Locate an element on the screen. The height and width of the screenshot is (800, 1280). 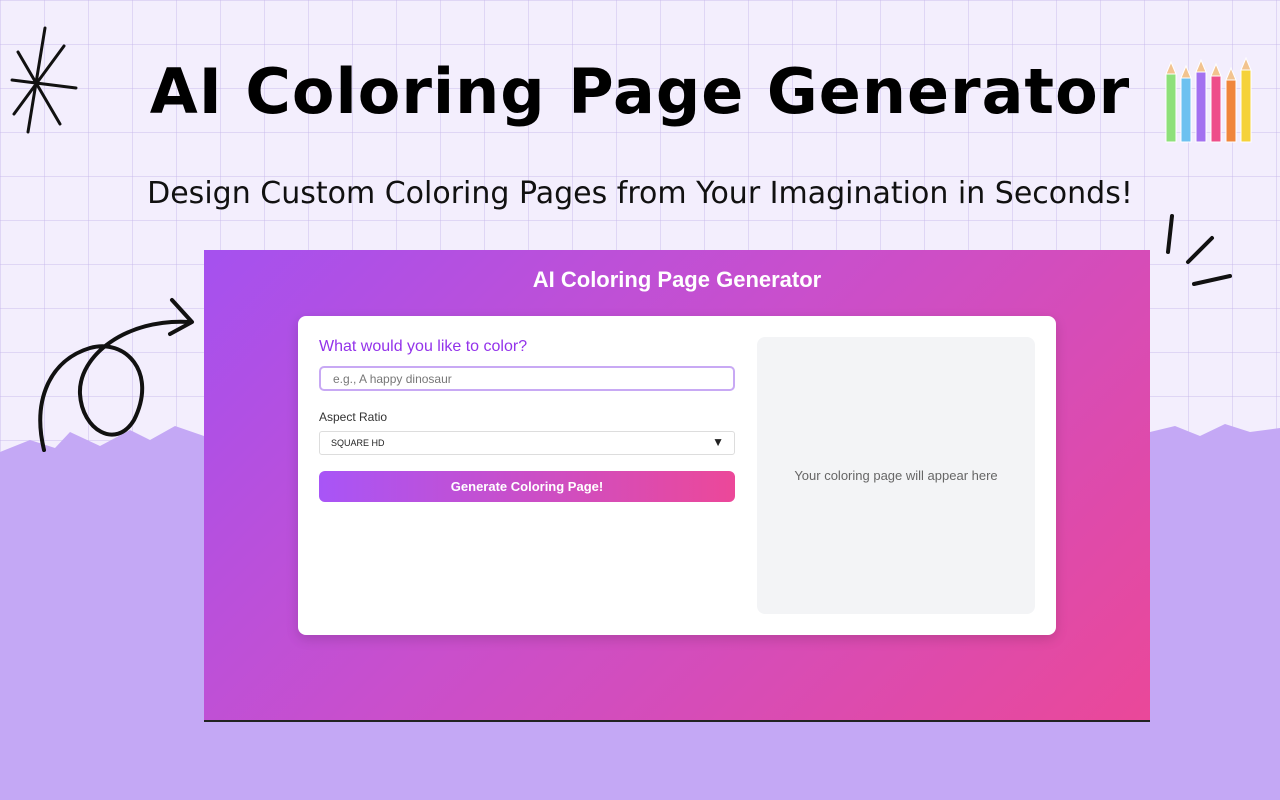
app-title: AI Coloring Page Generator is located at coordinates (677, 279).